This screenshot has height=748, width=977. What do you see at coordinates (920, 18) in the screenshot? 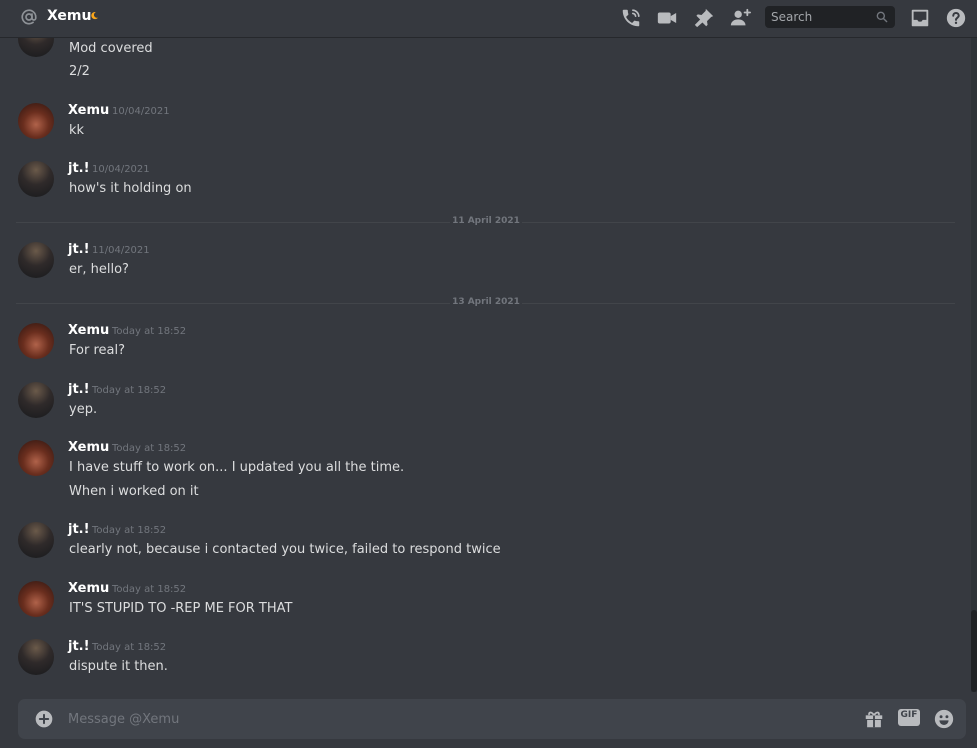
I see `inbox-icon` at bounding box center [920, 18].